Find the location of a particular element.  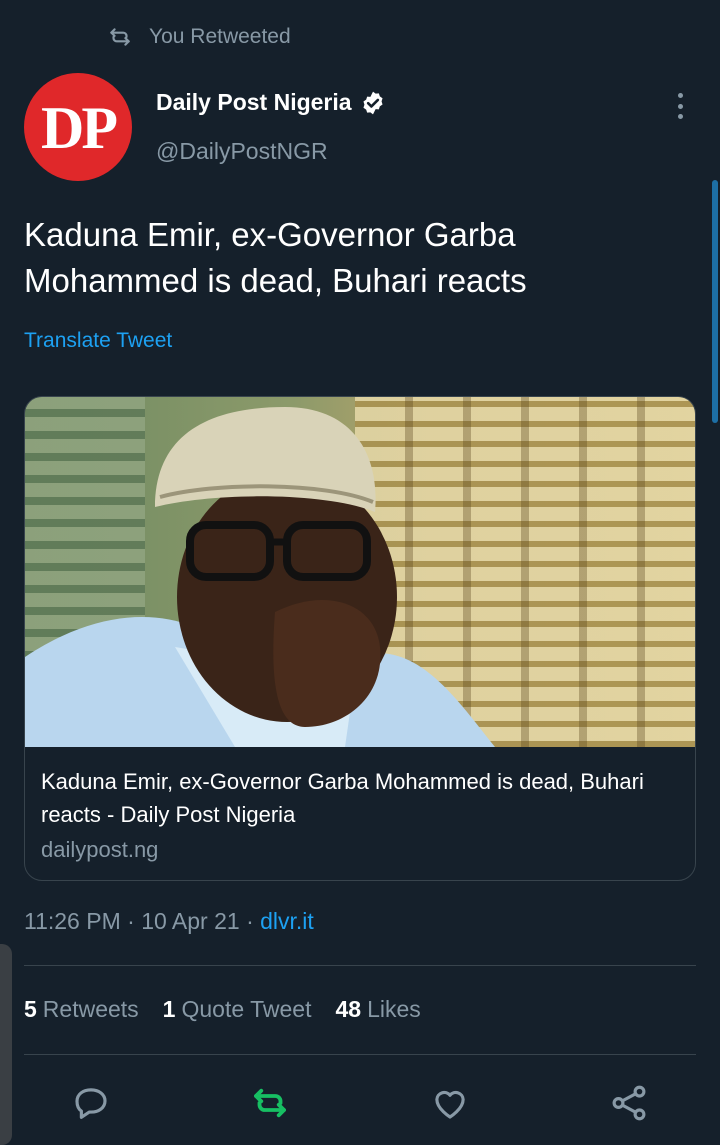

scroll-indicator is located at coordinates (715, 301).